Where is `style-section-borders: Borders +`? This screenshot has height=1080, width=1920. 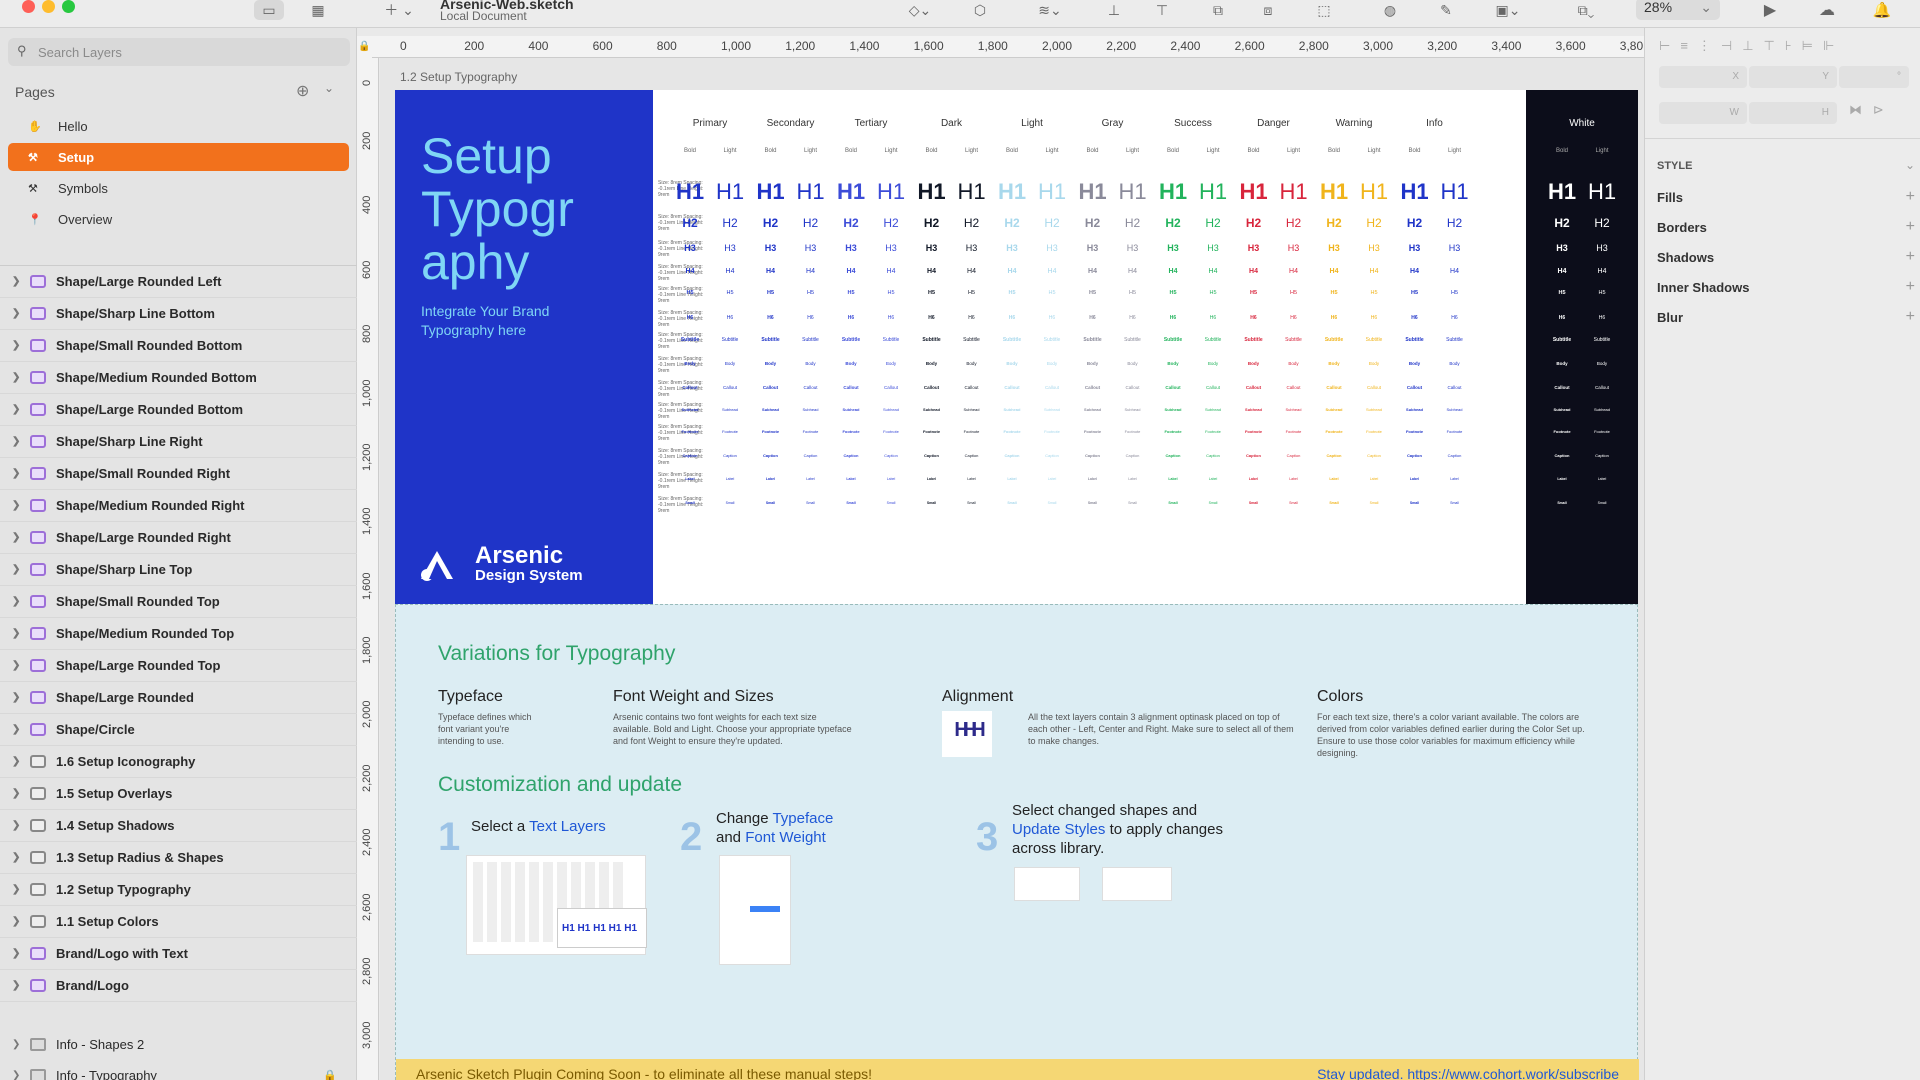 style-section-borders: Borders + is located at coordinates (1786, 227).